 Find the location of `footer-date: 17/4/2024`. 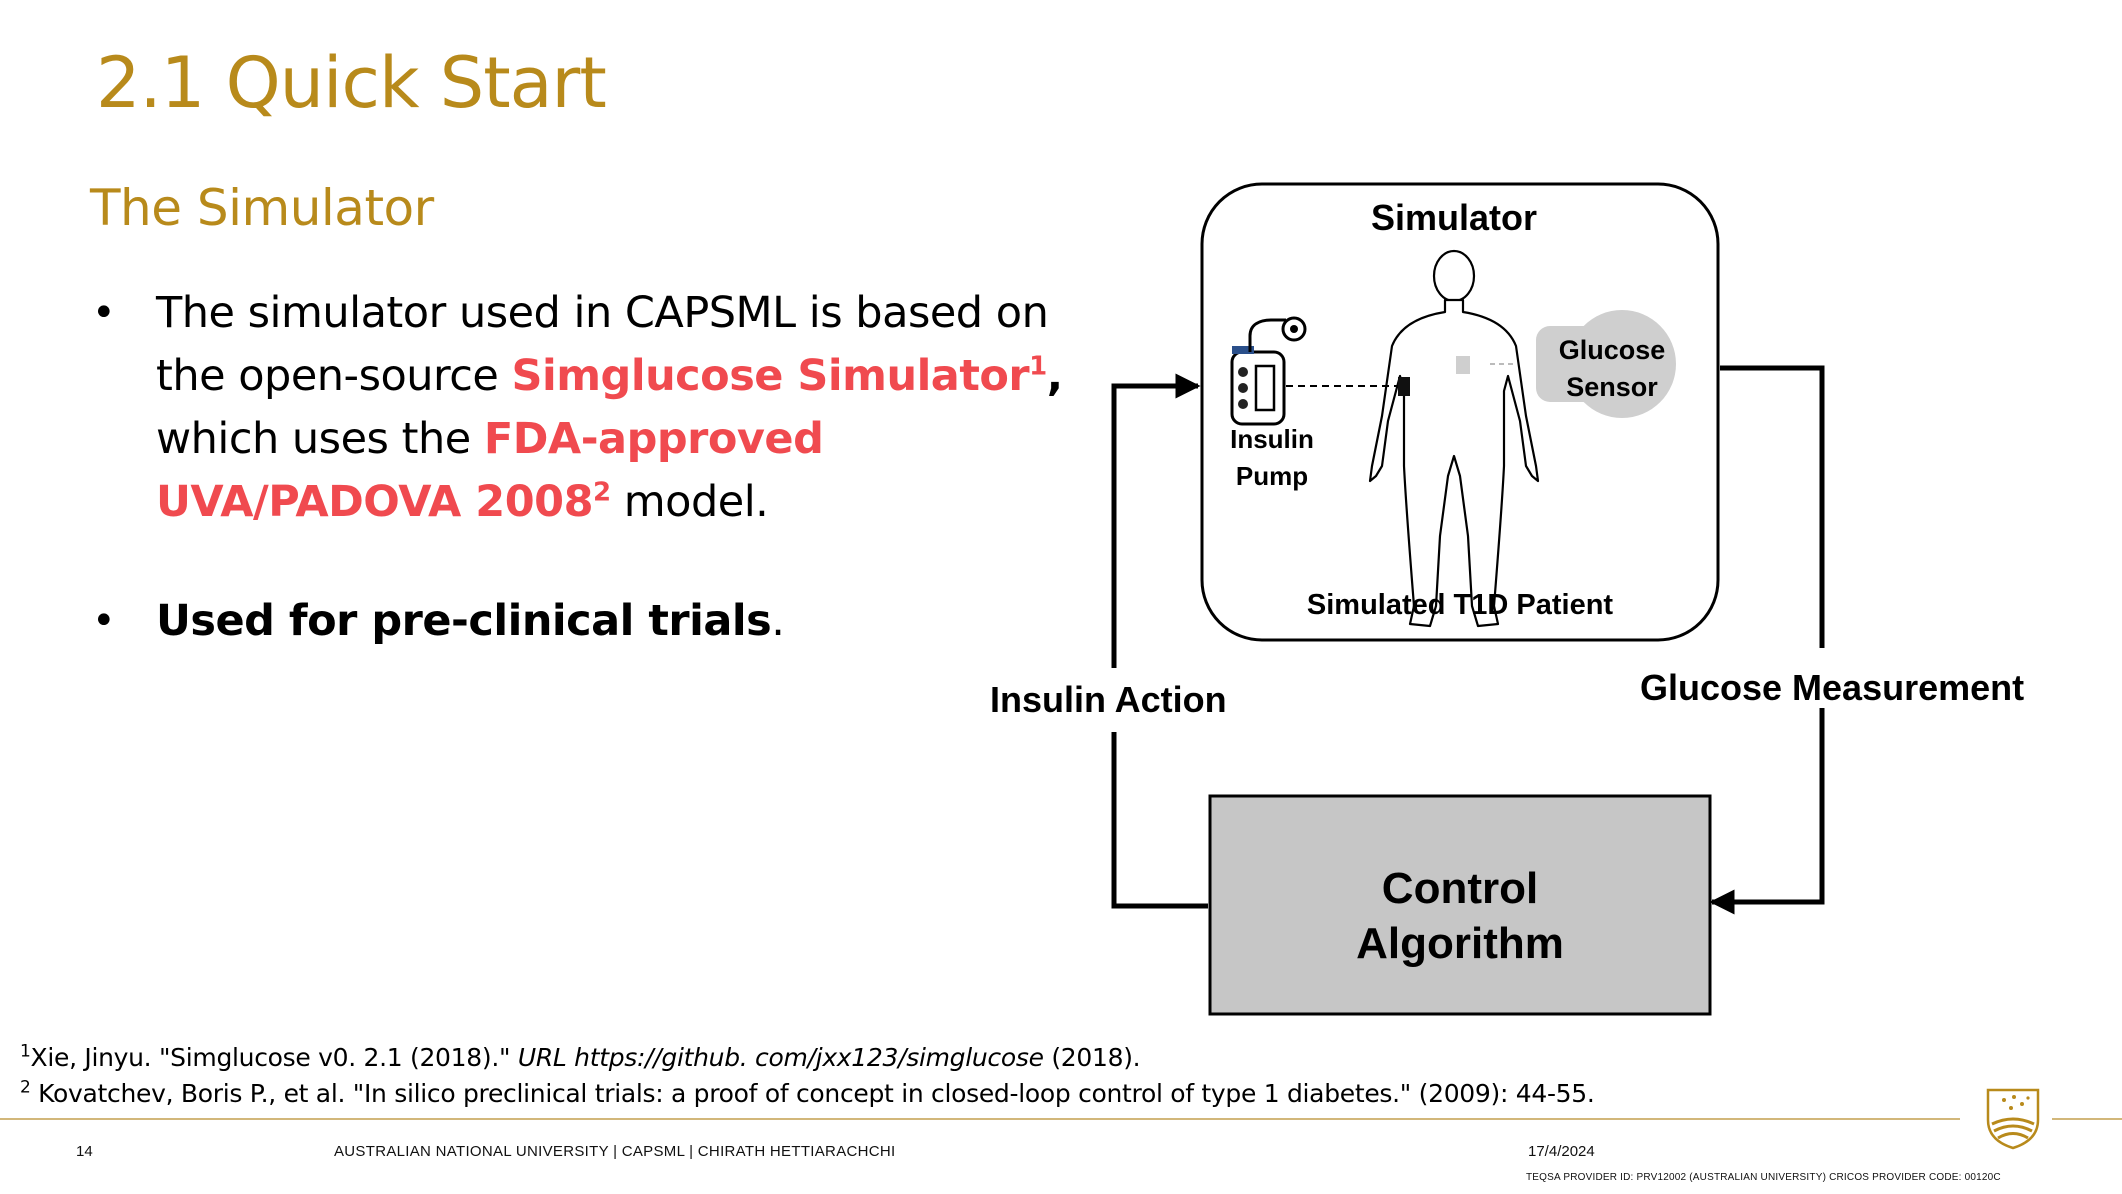

footer-date: 17/4/2024 is located at coordinates (1561, 1151).